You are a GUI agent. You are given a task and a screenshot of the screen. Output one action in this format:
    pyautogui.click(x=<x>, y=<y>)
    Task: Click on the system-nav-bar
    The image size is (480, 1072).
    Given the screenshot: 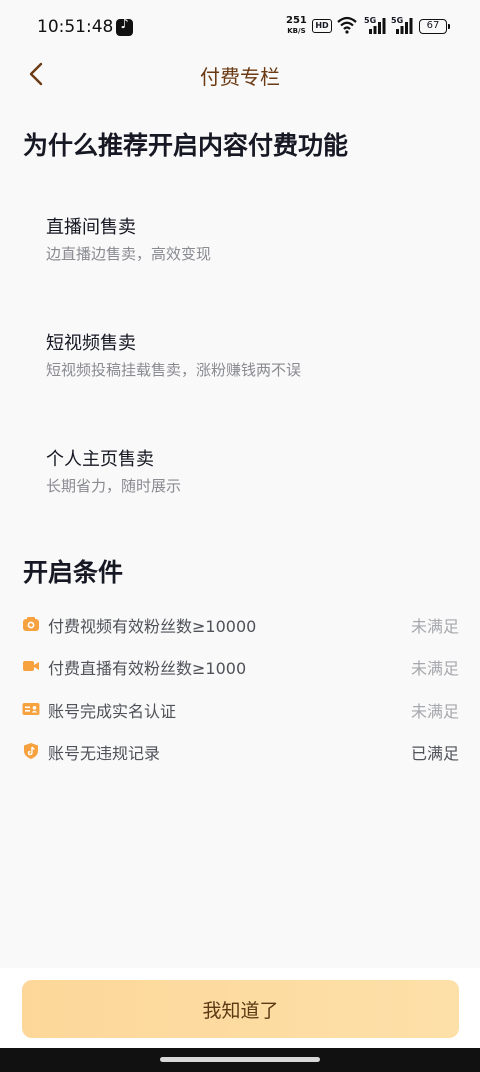 What is the action you would take?
    pyautogui.click(x=240, y=1060)
    